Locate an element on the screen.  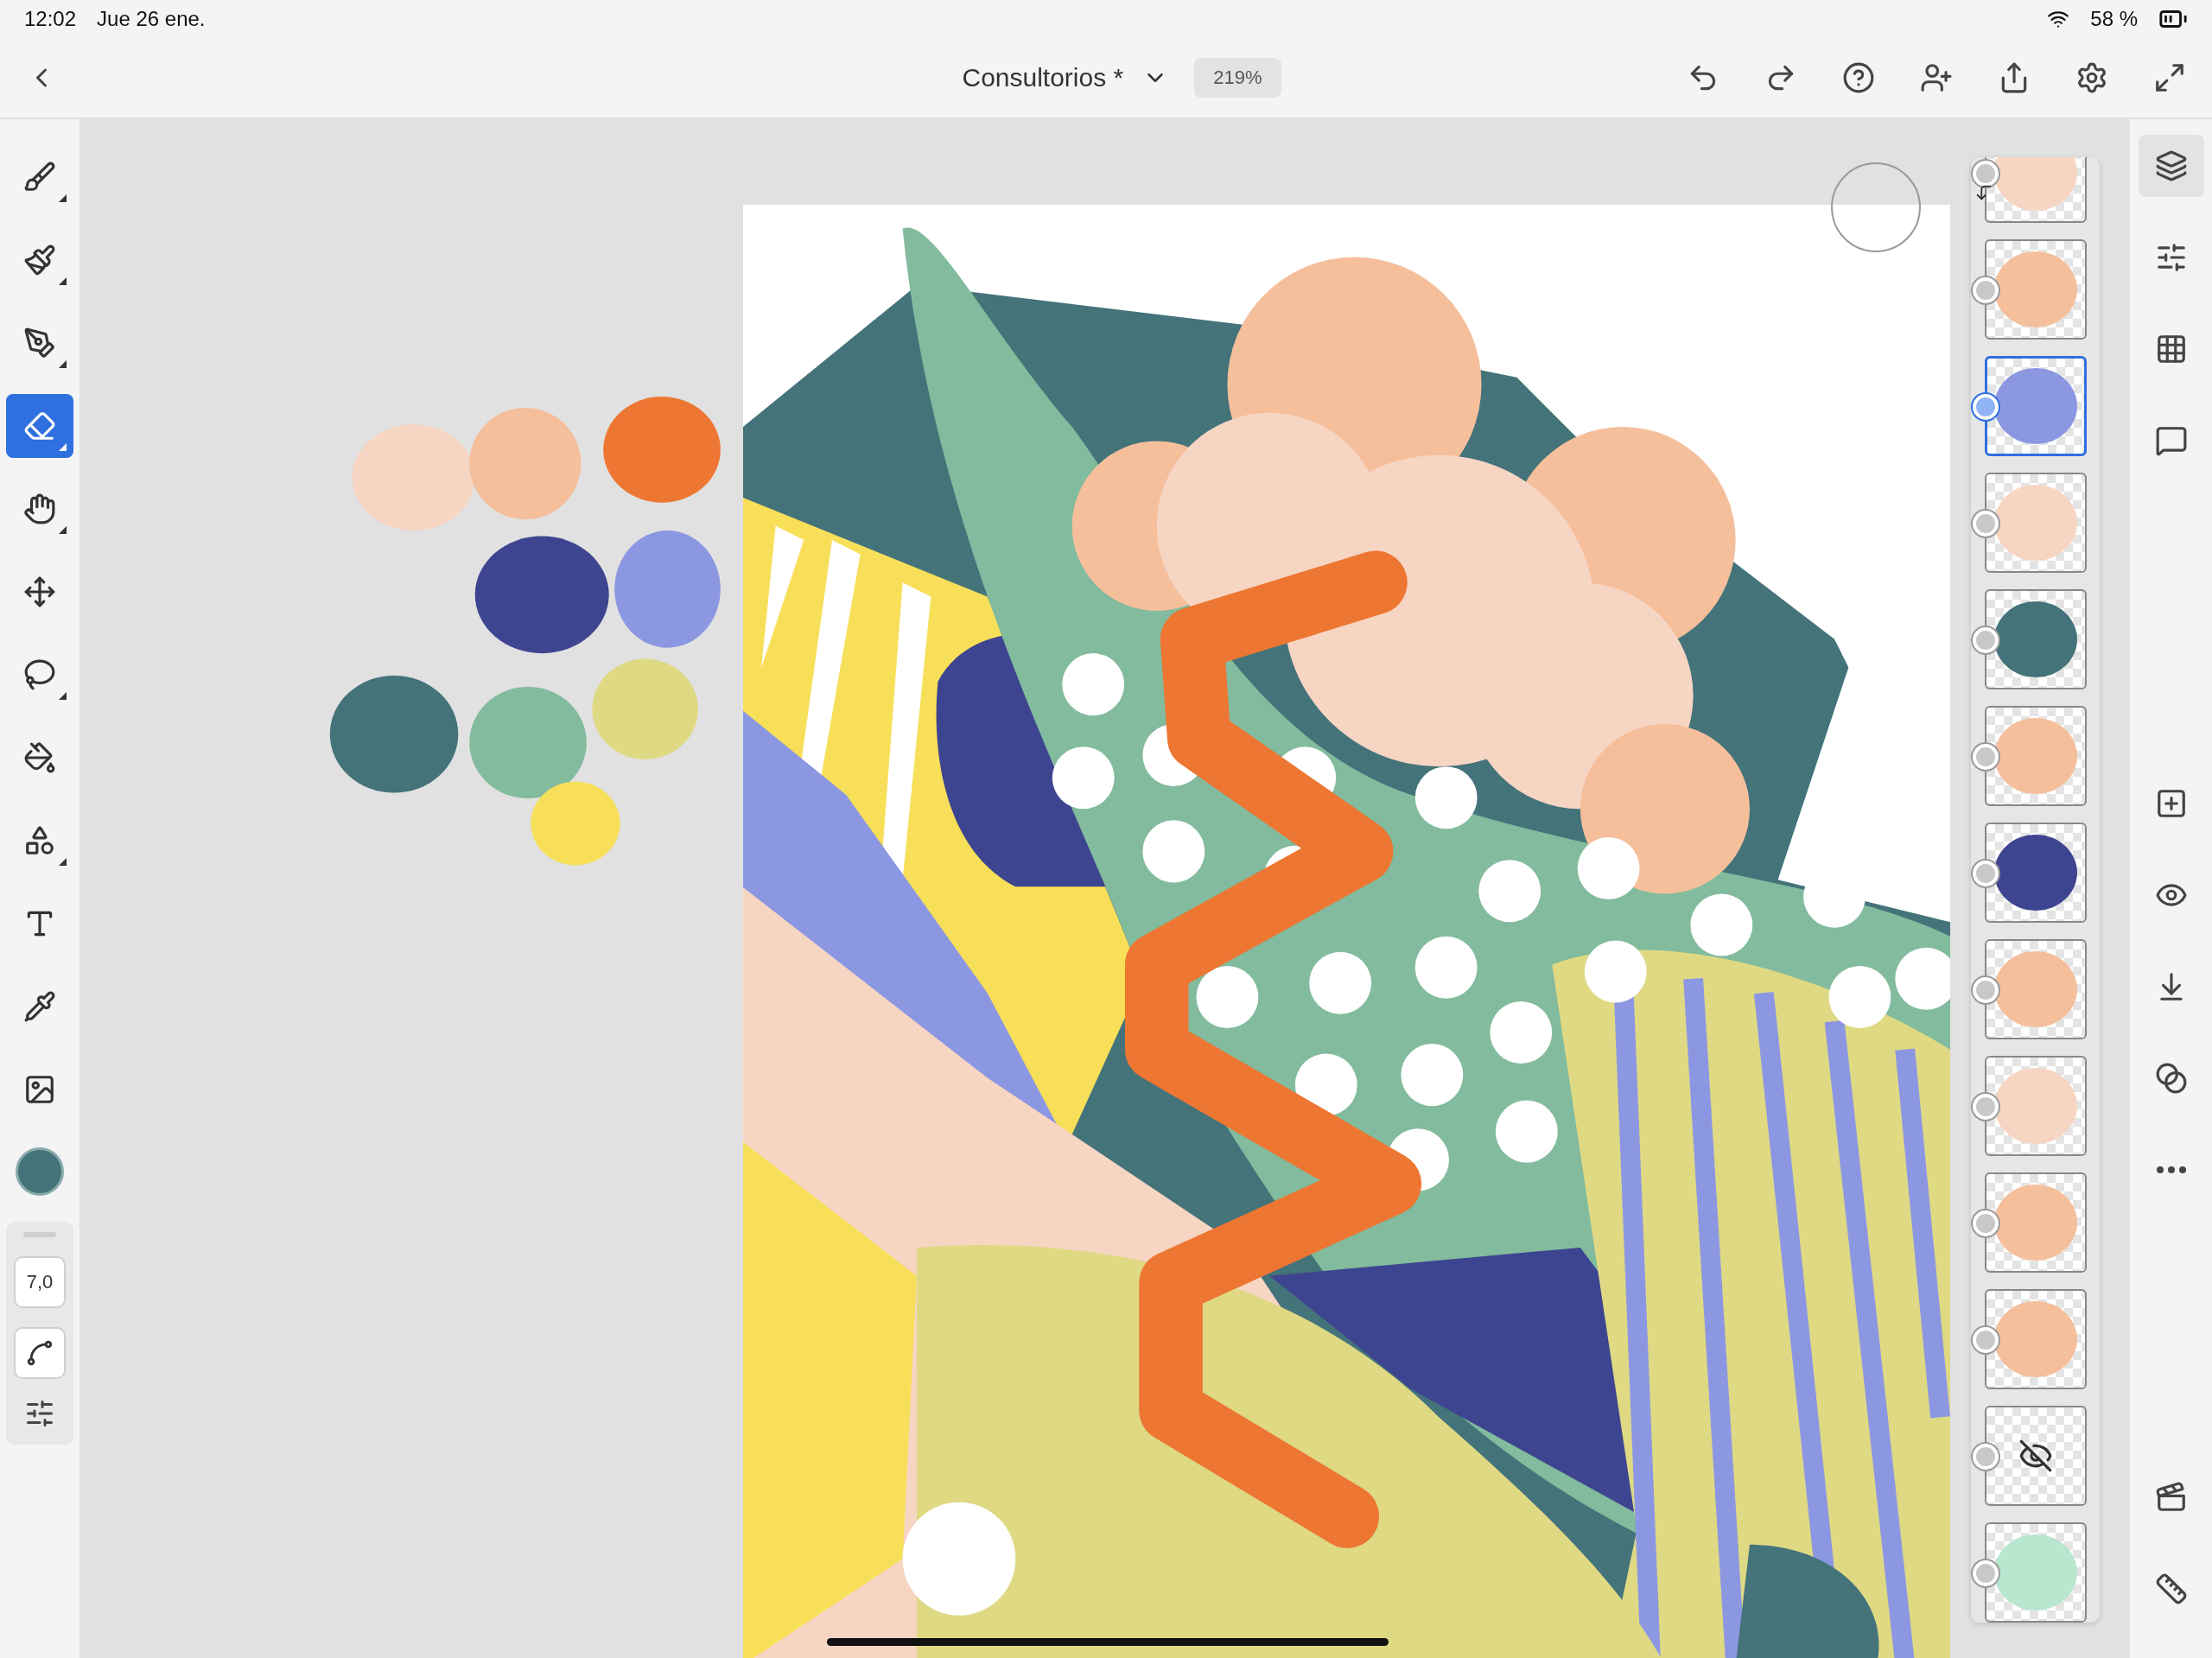
drag-handle is located at coordinates (39, 1234).